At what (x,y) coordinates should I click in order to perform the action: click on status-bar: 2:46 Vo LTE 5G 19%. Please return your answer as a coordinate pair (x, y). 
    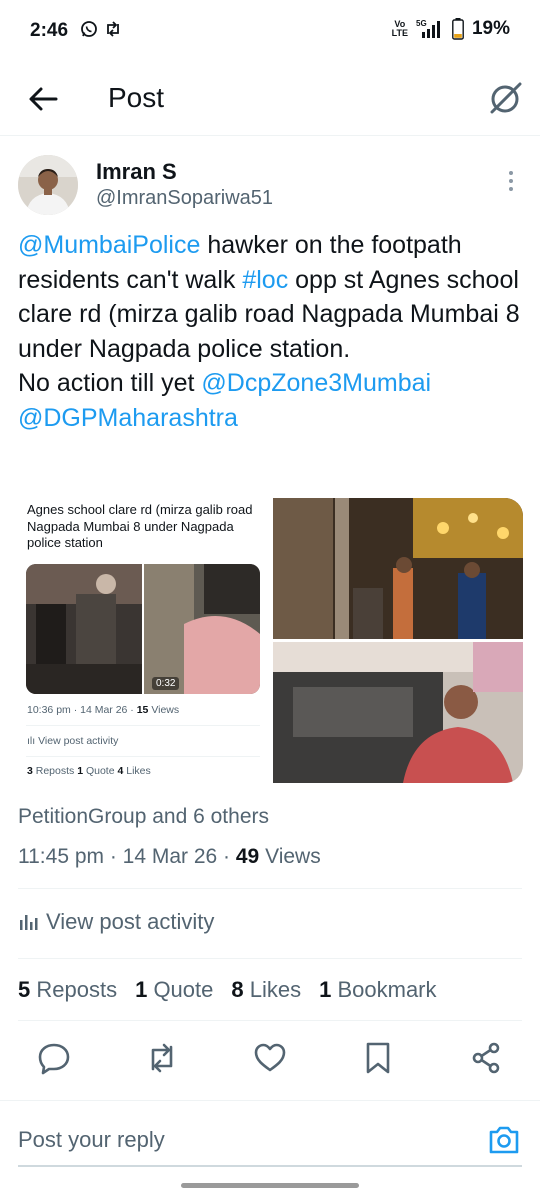
    Looking at the image, I should click on (270, 32).